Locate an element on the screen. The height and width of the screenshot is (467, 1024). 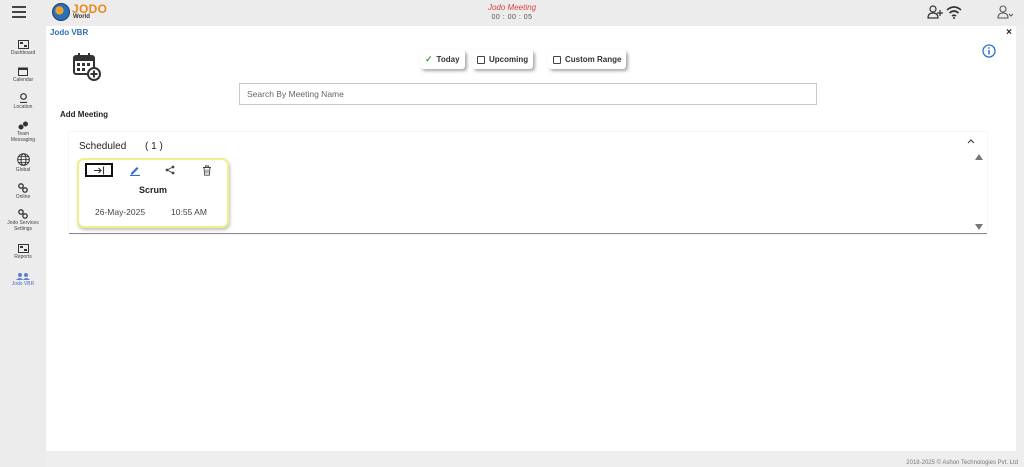
sidebar-item-team-messaging: Team Messaging is located at coordinates (23, 132).